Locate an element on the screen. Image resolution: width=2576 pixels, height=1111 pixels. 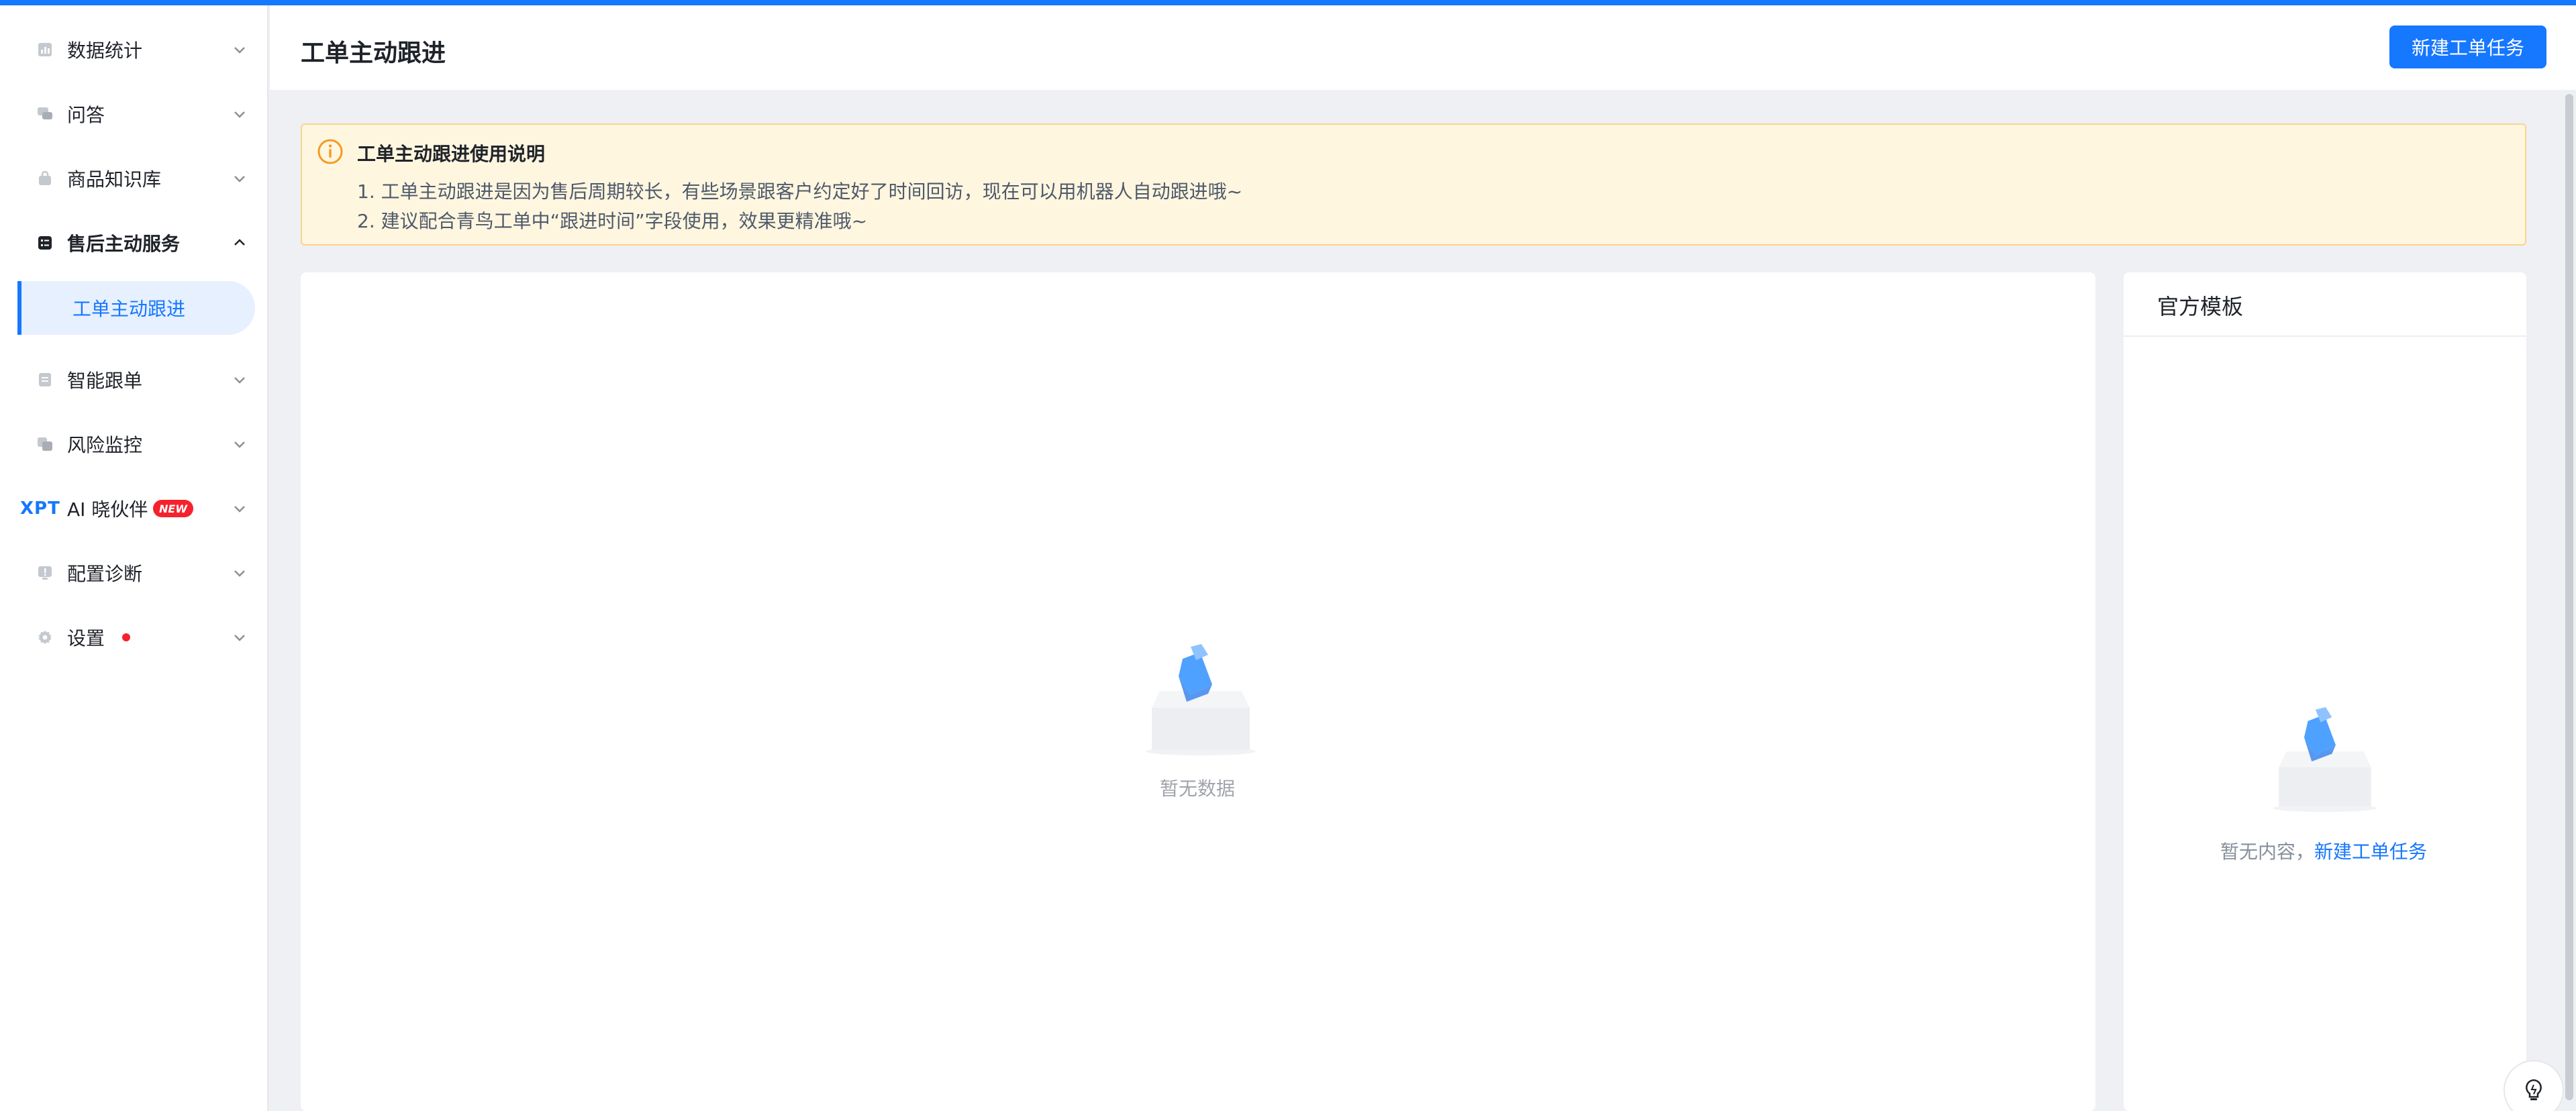
alert-icon is located at coordinates (45, 573).